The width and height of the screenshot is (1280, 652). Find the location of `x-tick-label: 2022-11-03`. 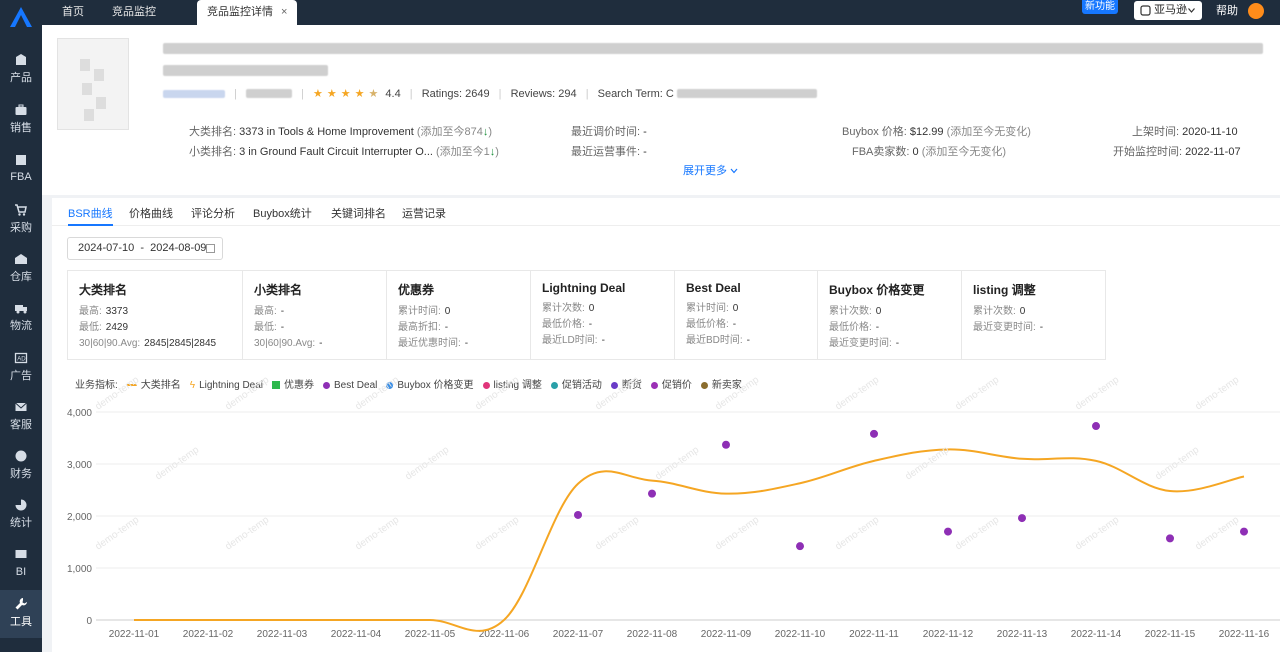

x-tick-label: 2022-11-03 is located at coordinates (282, 634).